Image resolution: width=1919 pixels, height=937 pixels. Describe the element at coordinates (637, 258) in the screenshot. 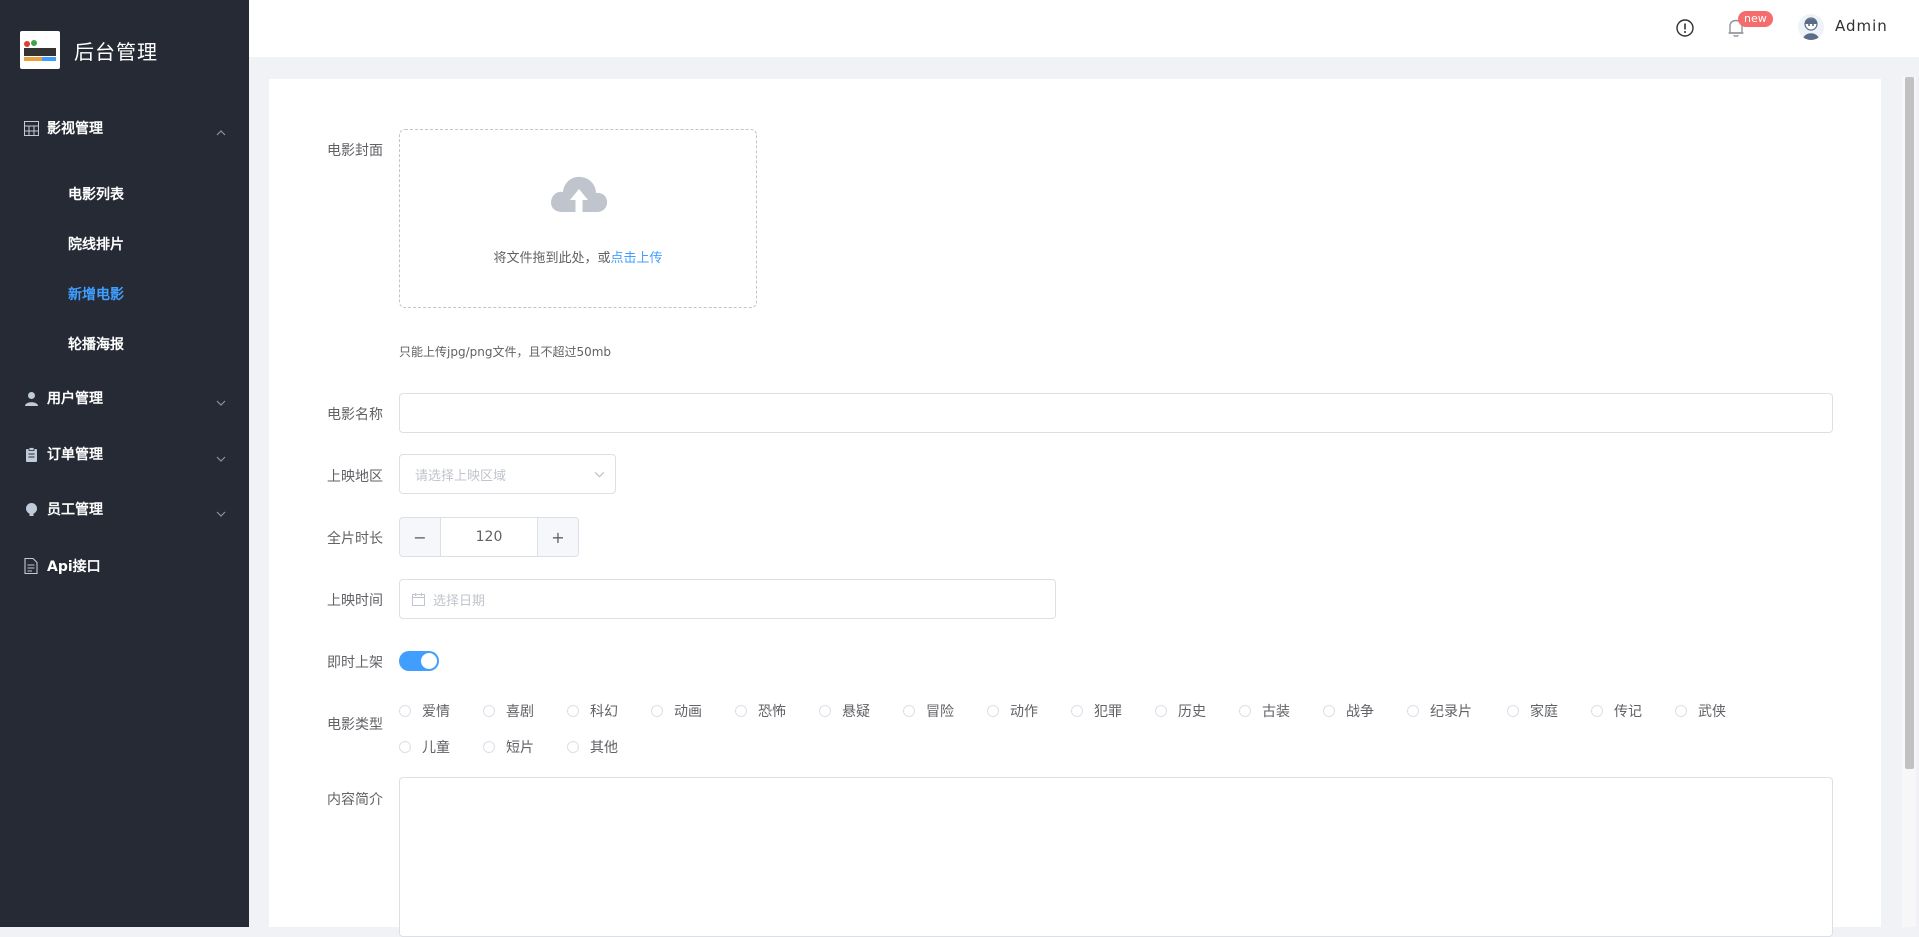

I see `upload-click-link: 点击上传` at that location.